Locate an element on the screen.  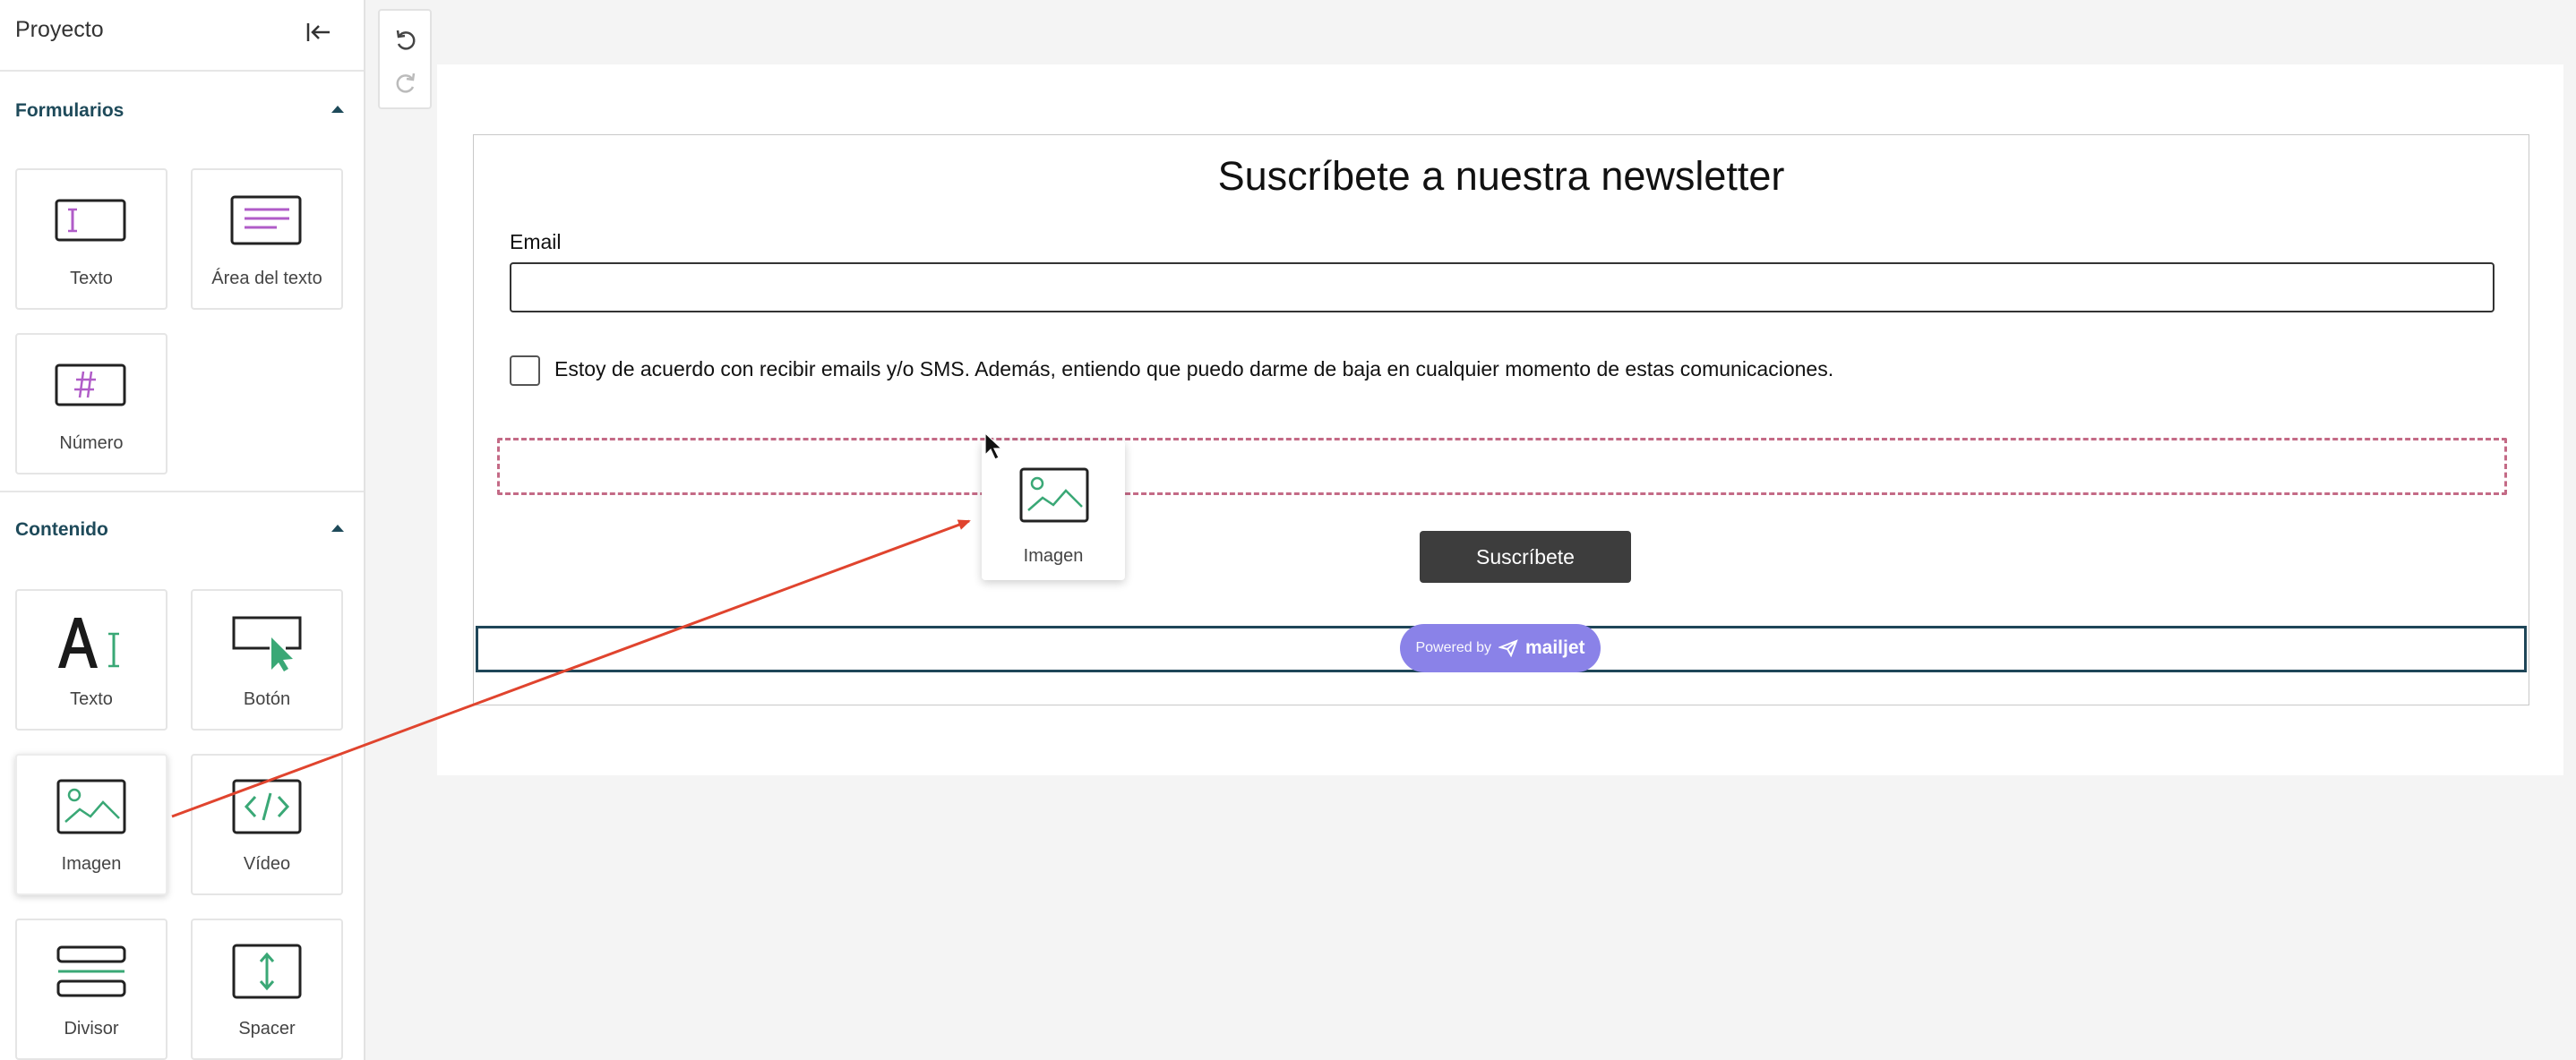
collapse-left-icon is located at coordinates (318, 32).